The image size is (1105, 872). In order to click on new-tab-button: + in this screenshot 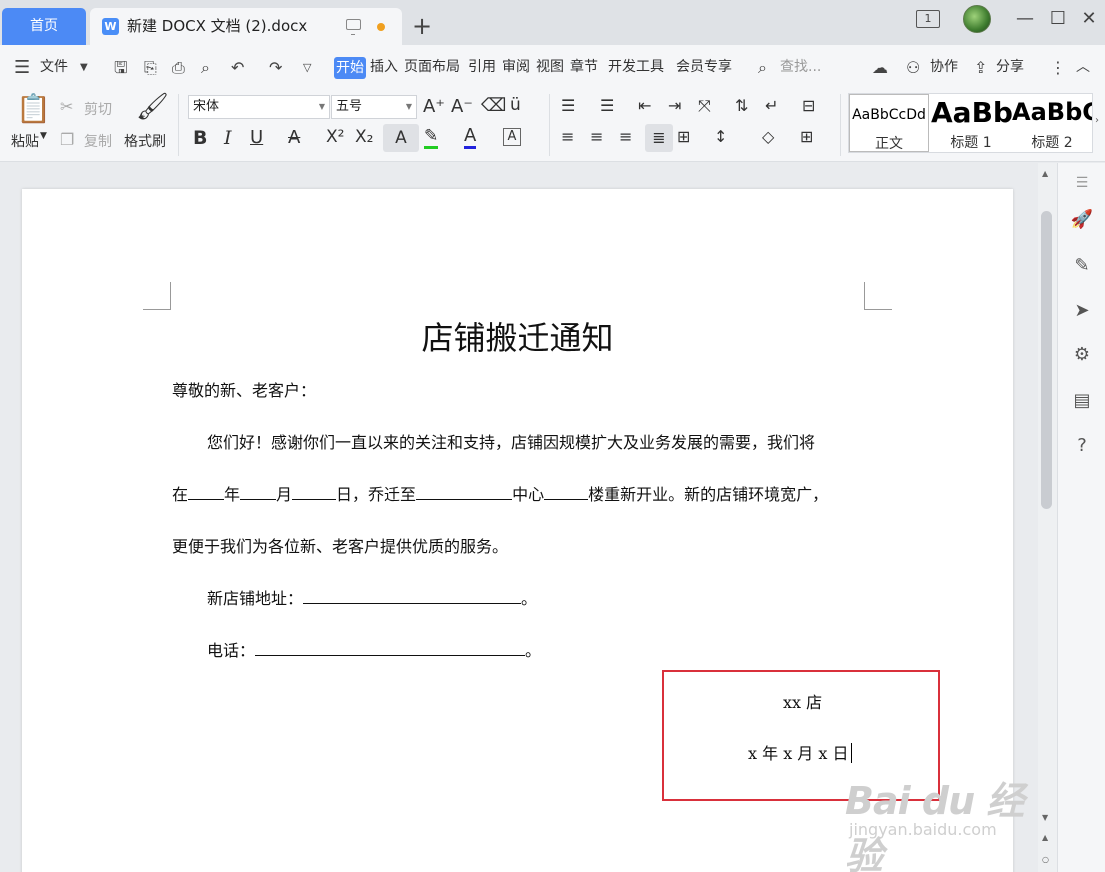, I will do `click(422, 26)`.